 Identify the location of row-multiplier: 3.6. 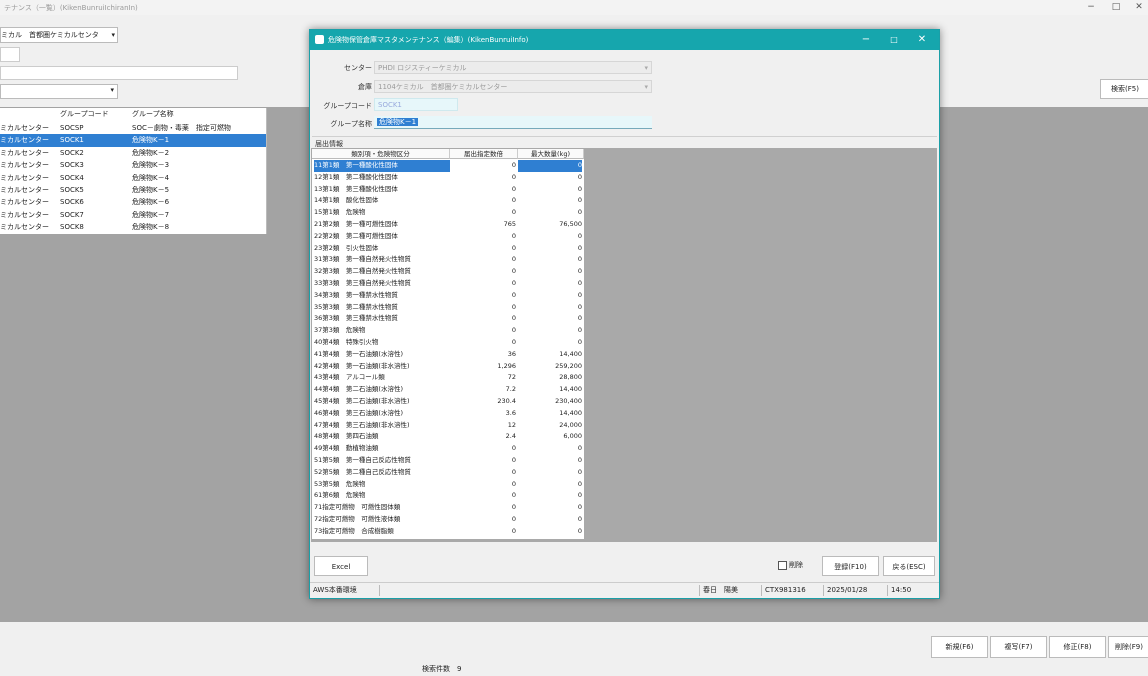
(483, 414).